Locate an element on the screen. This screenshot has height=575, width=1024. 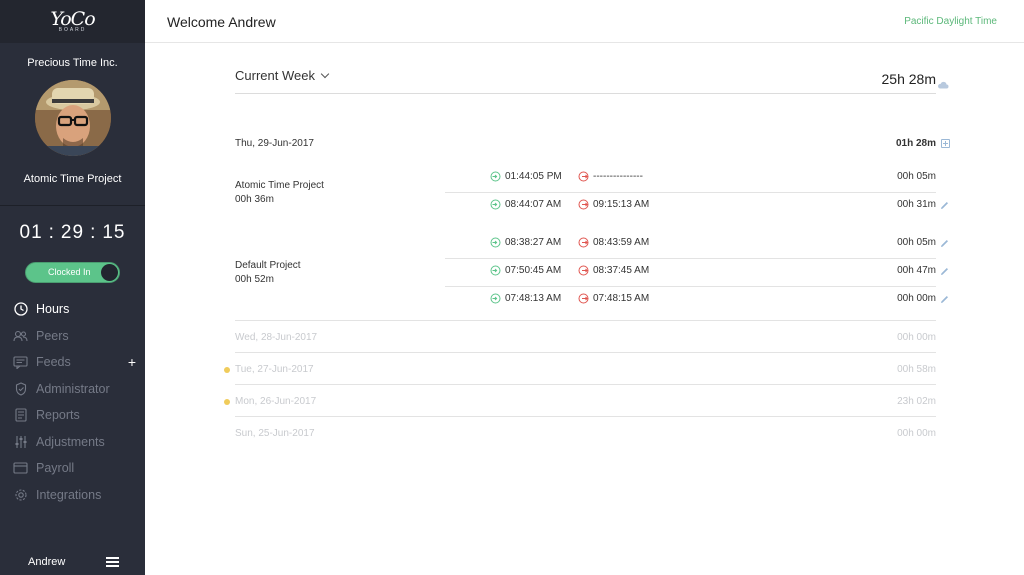
entry-duration: 00h 47m is located at coordinates (916, 270).